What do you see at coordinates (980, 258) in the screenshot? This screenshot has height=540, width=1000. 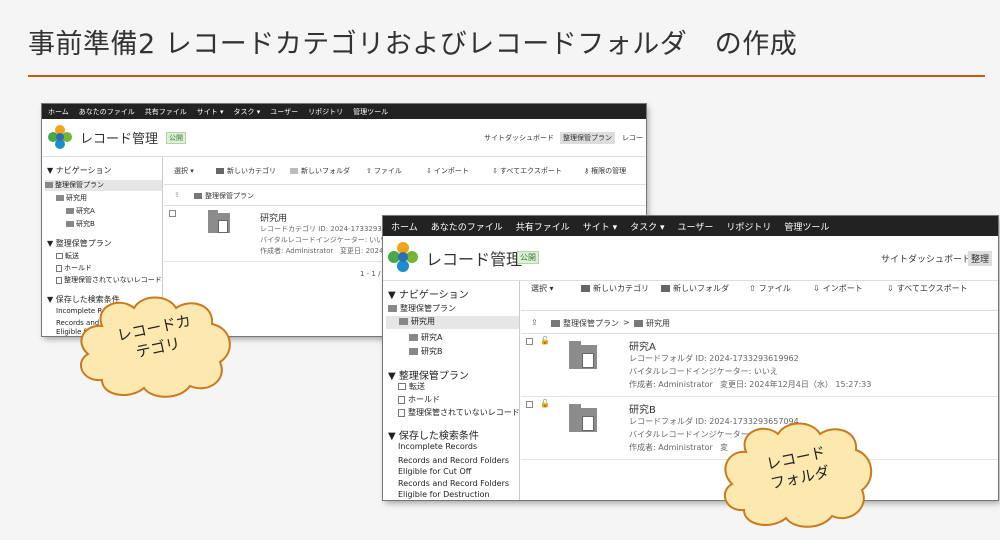 I see `file-plan-link: 整理` at bounding box center [980, 258].